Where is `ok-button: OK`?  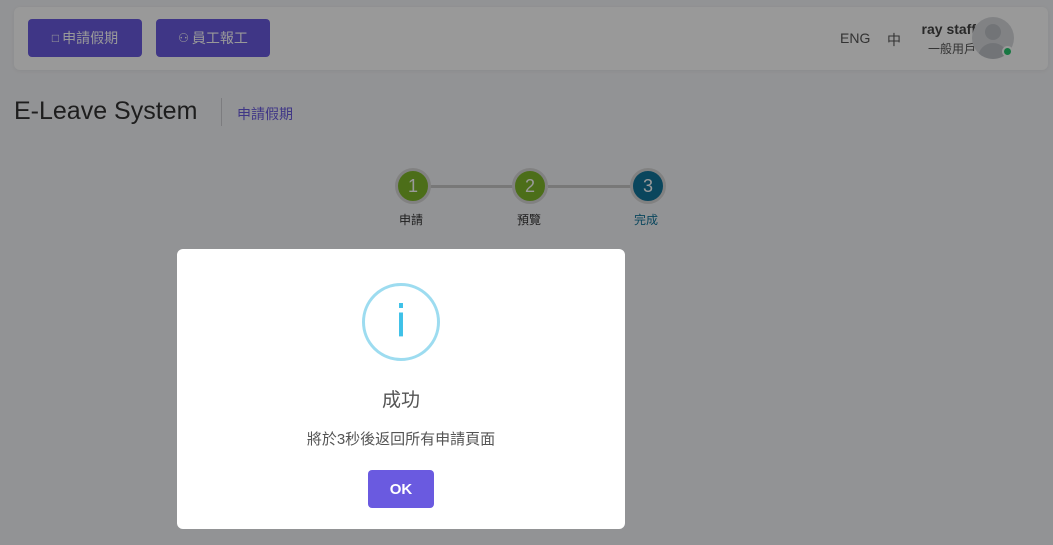 ok-button: OK is located at coordinates (401, 489).